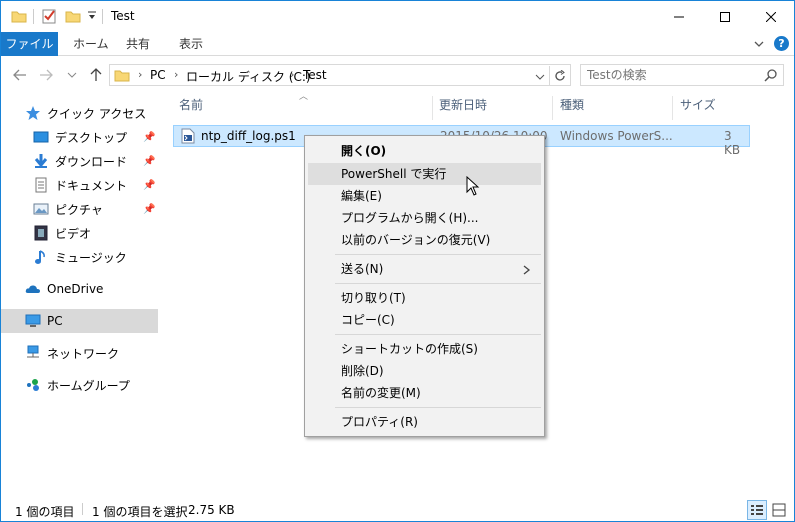 This screenshot has width=795, height=522. I want to click on close-button, so click(771, 16).